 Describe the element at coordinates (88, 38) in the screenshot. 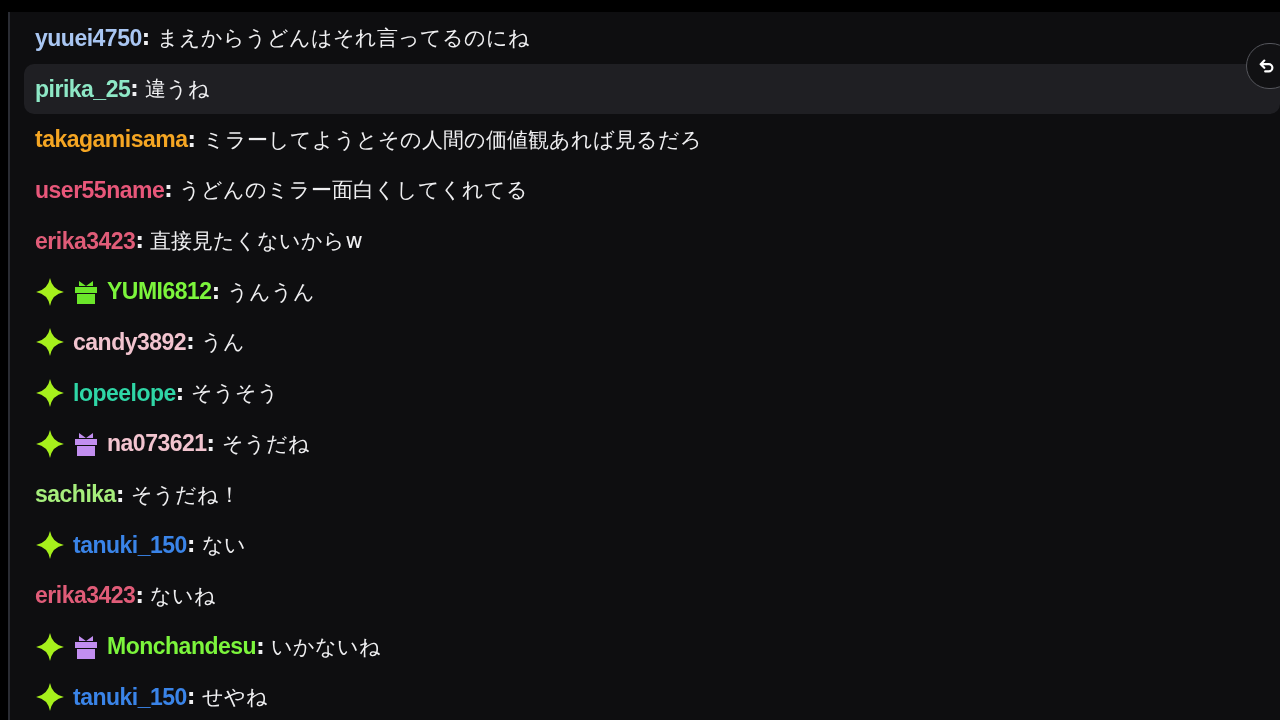

I see `username: yuuei4750` at that location.